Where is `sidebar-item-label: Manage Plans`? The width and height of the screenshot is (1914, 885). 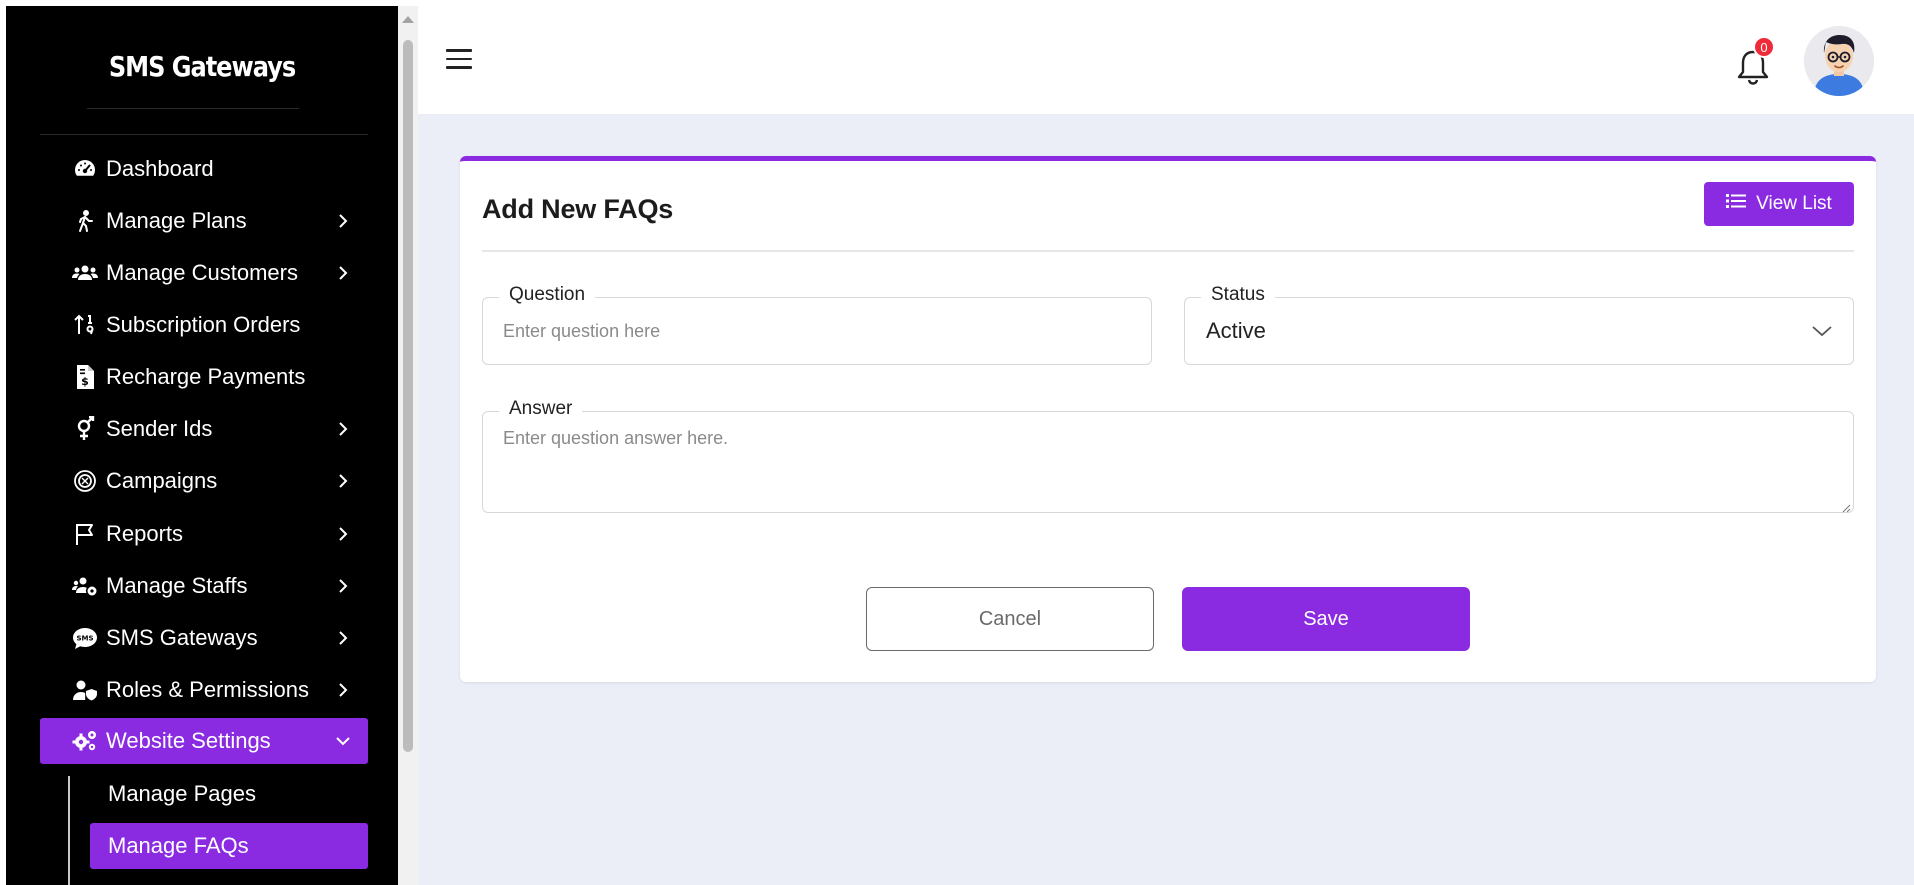 sidebar-item-label: Manage Plans is located at coordinates (176, 220).